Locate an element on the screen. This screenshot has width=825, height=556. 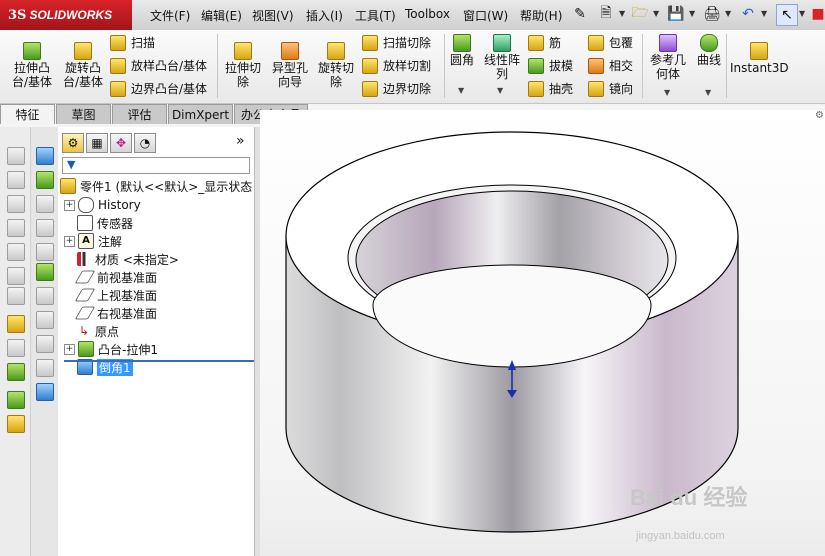
print-icon: 🖨 is located at coordinates (712, 14).